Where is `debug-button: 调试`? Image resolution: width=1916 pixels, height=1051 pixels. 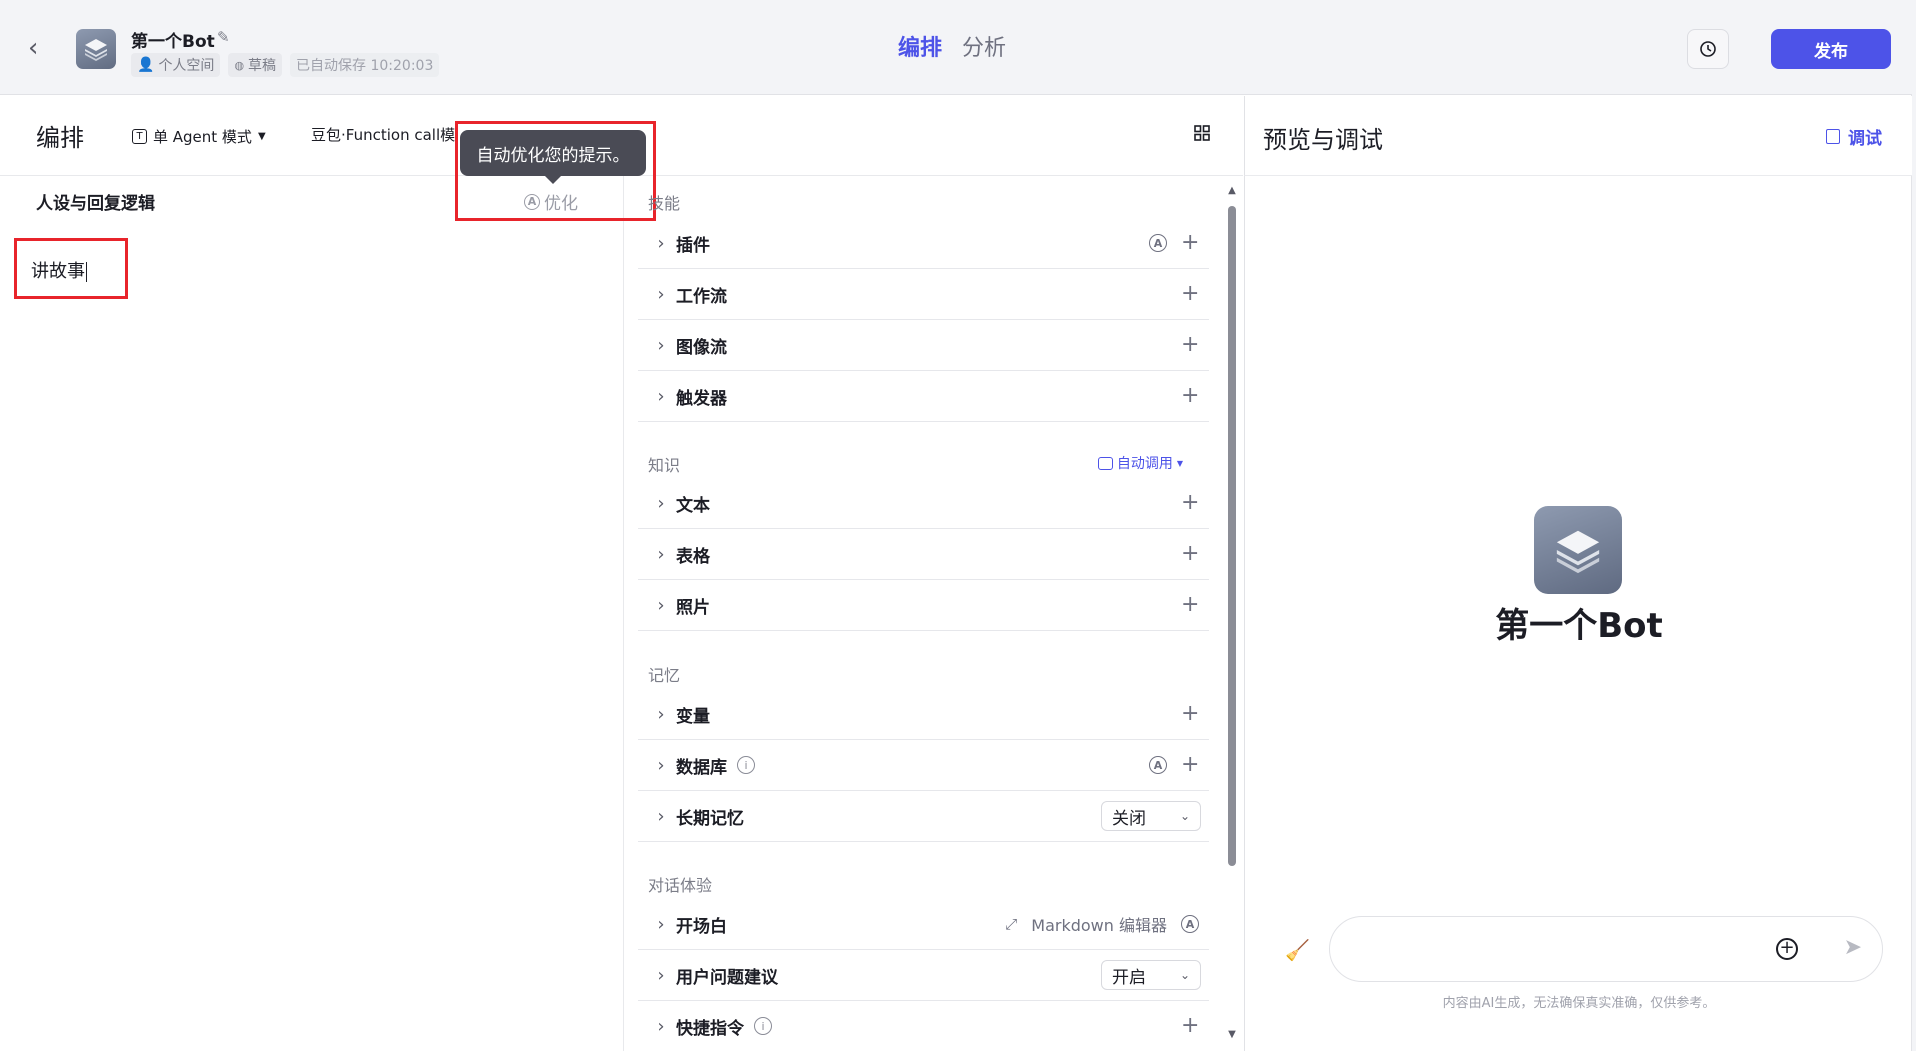 debug-button: 调试 is located at coordinates (1854, 136).